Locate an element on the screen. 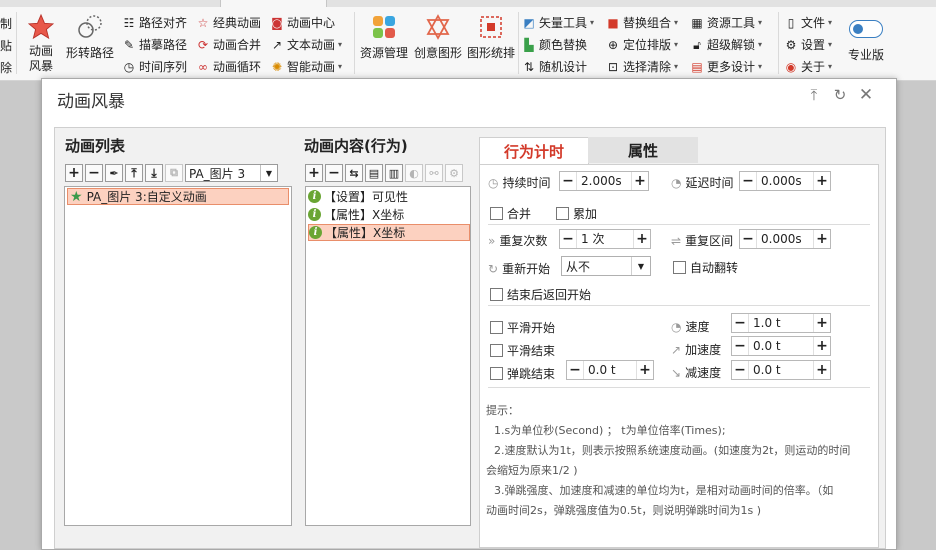 The image size is (936, 550). copy-button: ⧉ is located at coordinates (174, 173).